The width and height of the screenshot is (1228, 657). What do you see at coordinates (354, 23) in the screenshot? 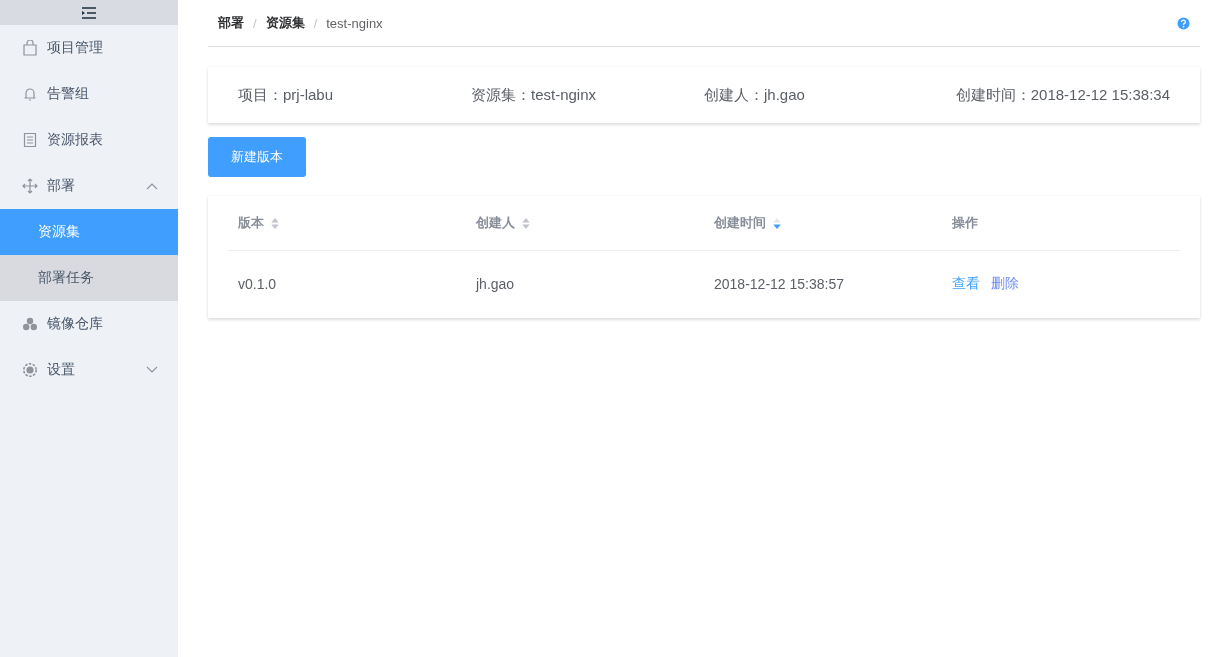
I see `breadcrumb-item: test-nginx` at bounding box center [354, 23].